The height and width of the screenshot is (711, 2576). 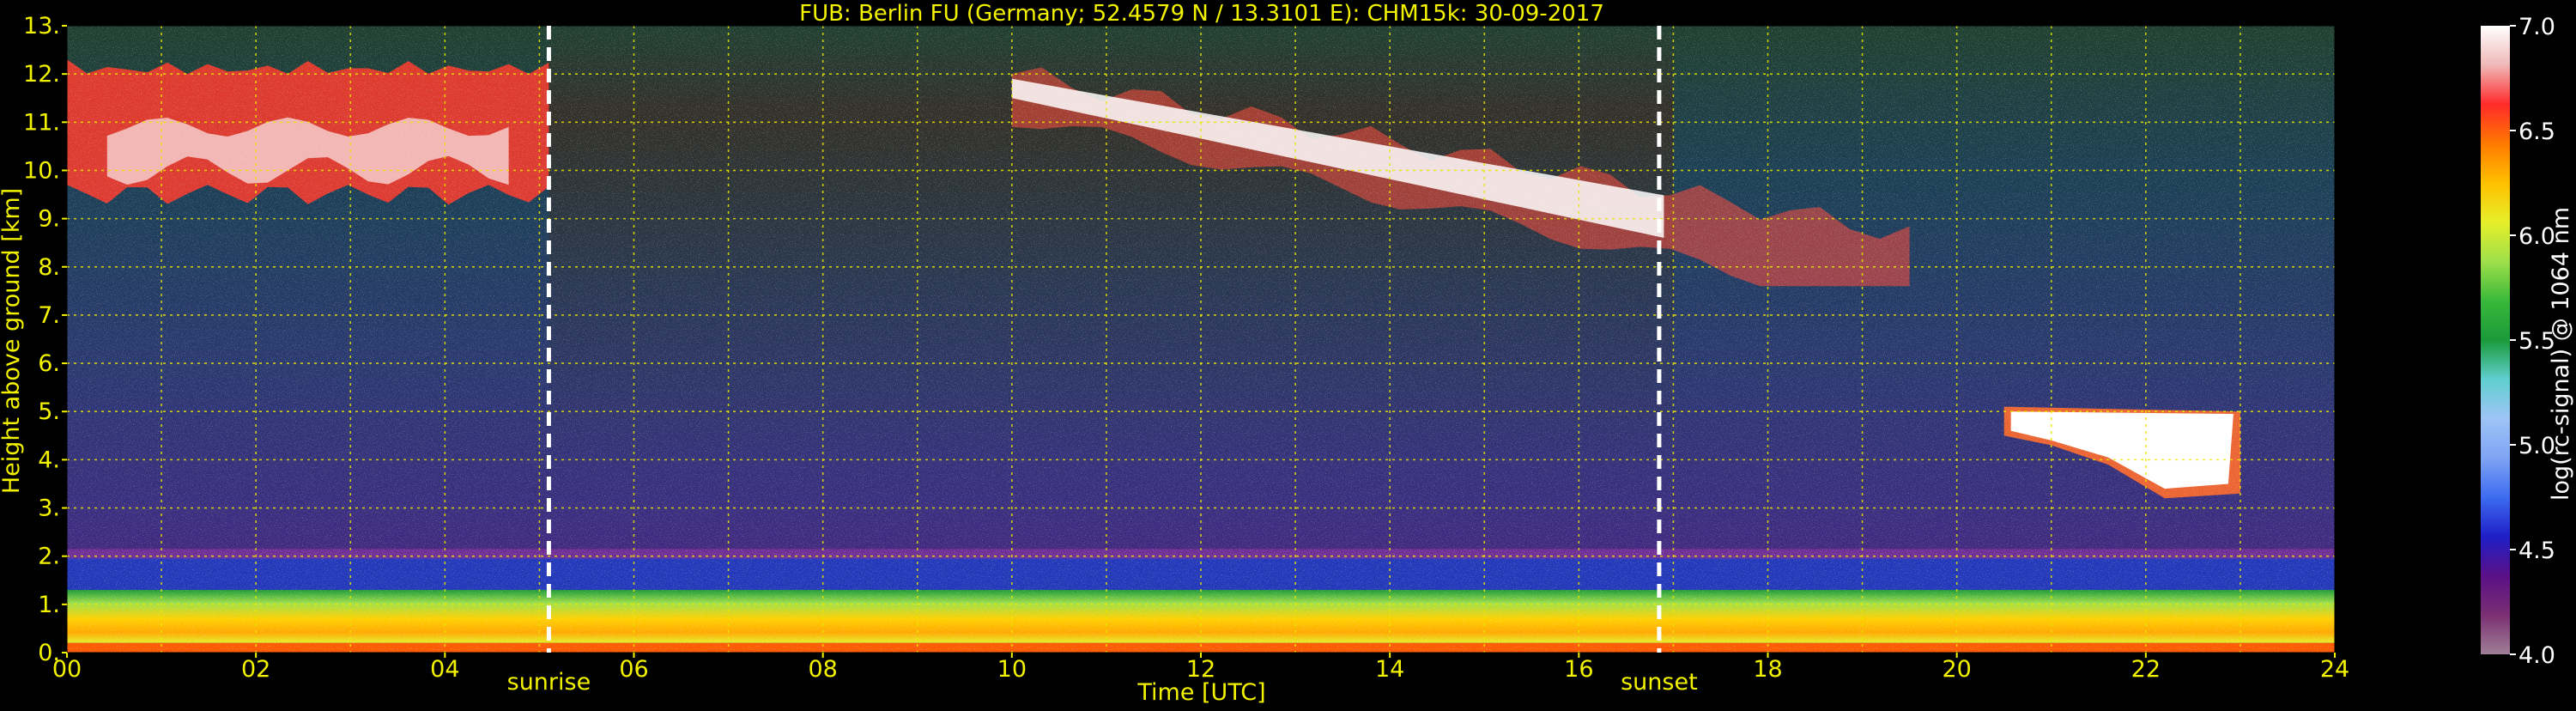 I want to click on y-tick-label: 0., so click(x=49, y=653).